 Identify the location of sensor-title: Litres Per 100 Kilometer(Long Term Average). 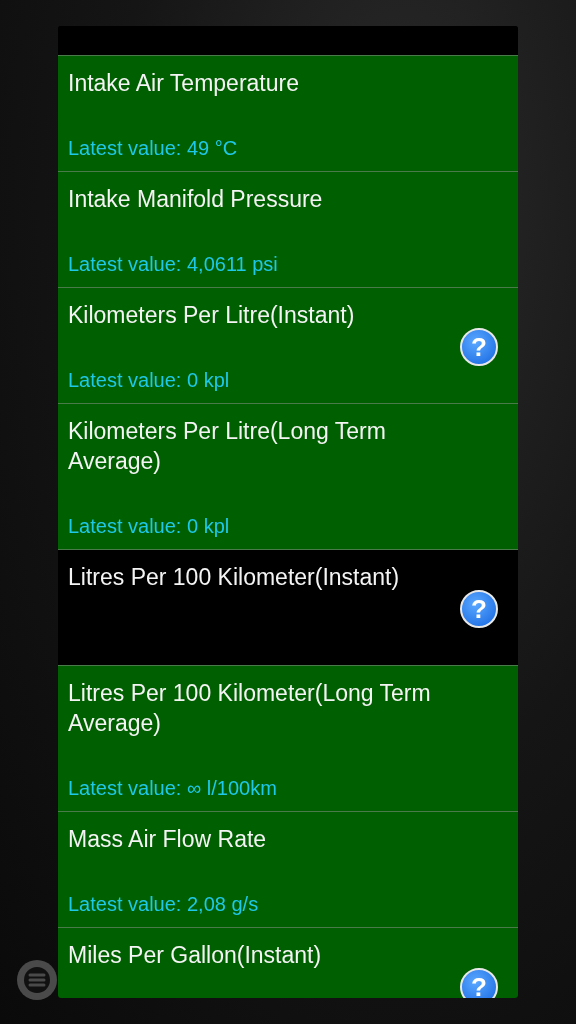
(250, 708).